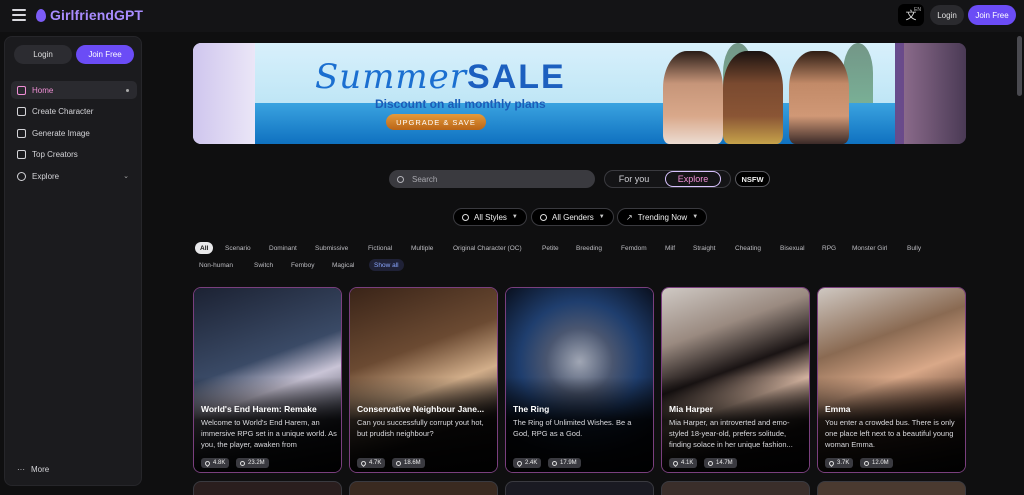  Describe the element at coordinates (829, 248) in the screenshot. I see `tag-chip: RPG` at that location.